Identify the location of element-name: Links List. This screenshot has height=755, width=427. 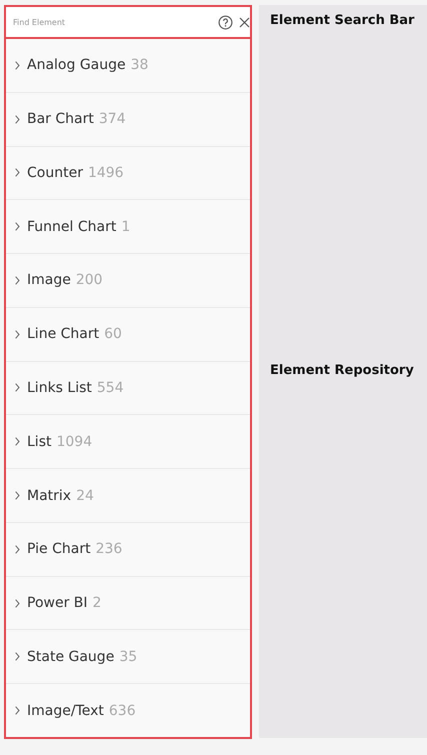
(59, 388).